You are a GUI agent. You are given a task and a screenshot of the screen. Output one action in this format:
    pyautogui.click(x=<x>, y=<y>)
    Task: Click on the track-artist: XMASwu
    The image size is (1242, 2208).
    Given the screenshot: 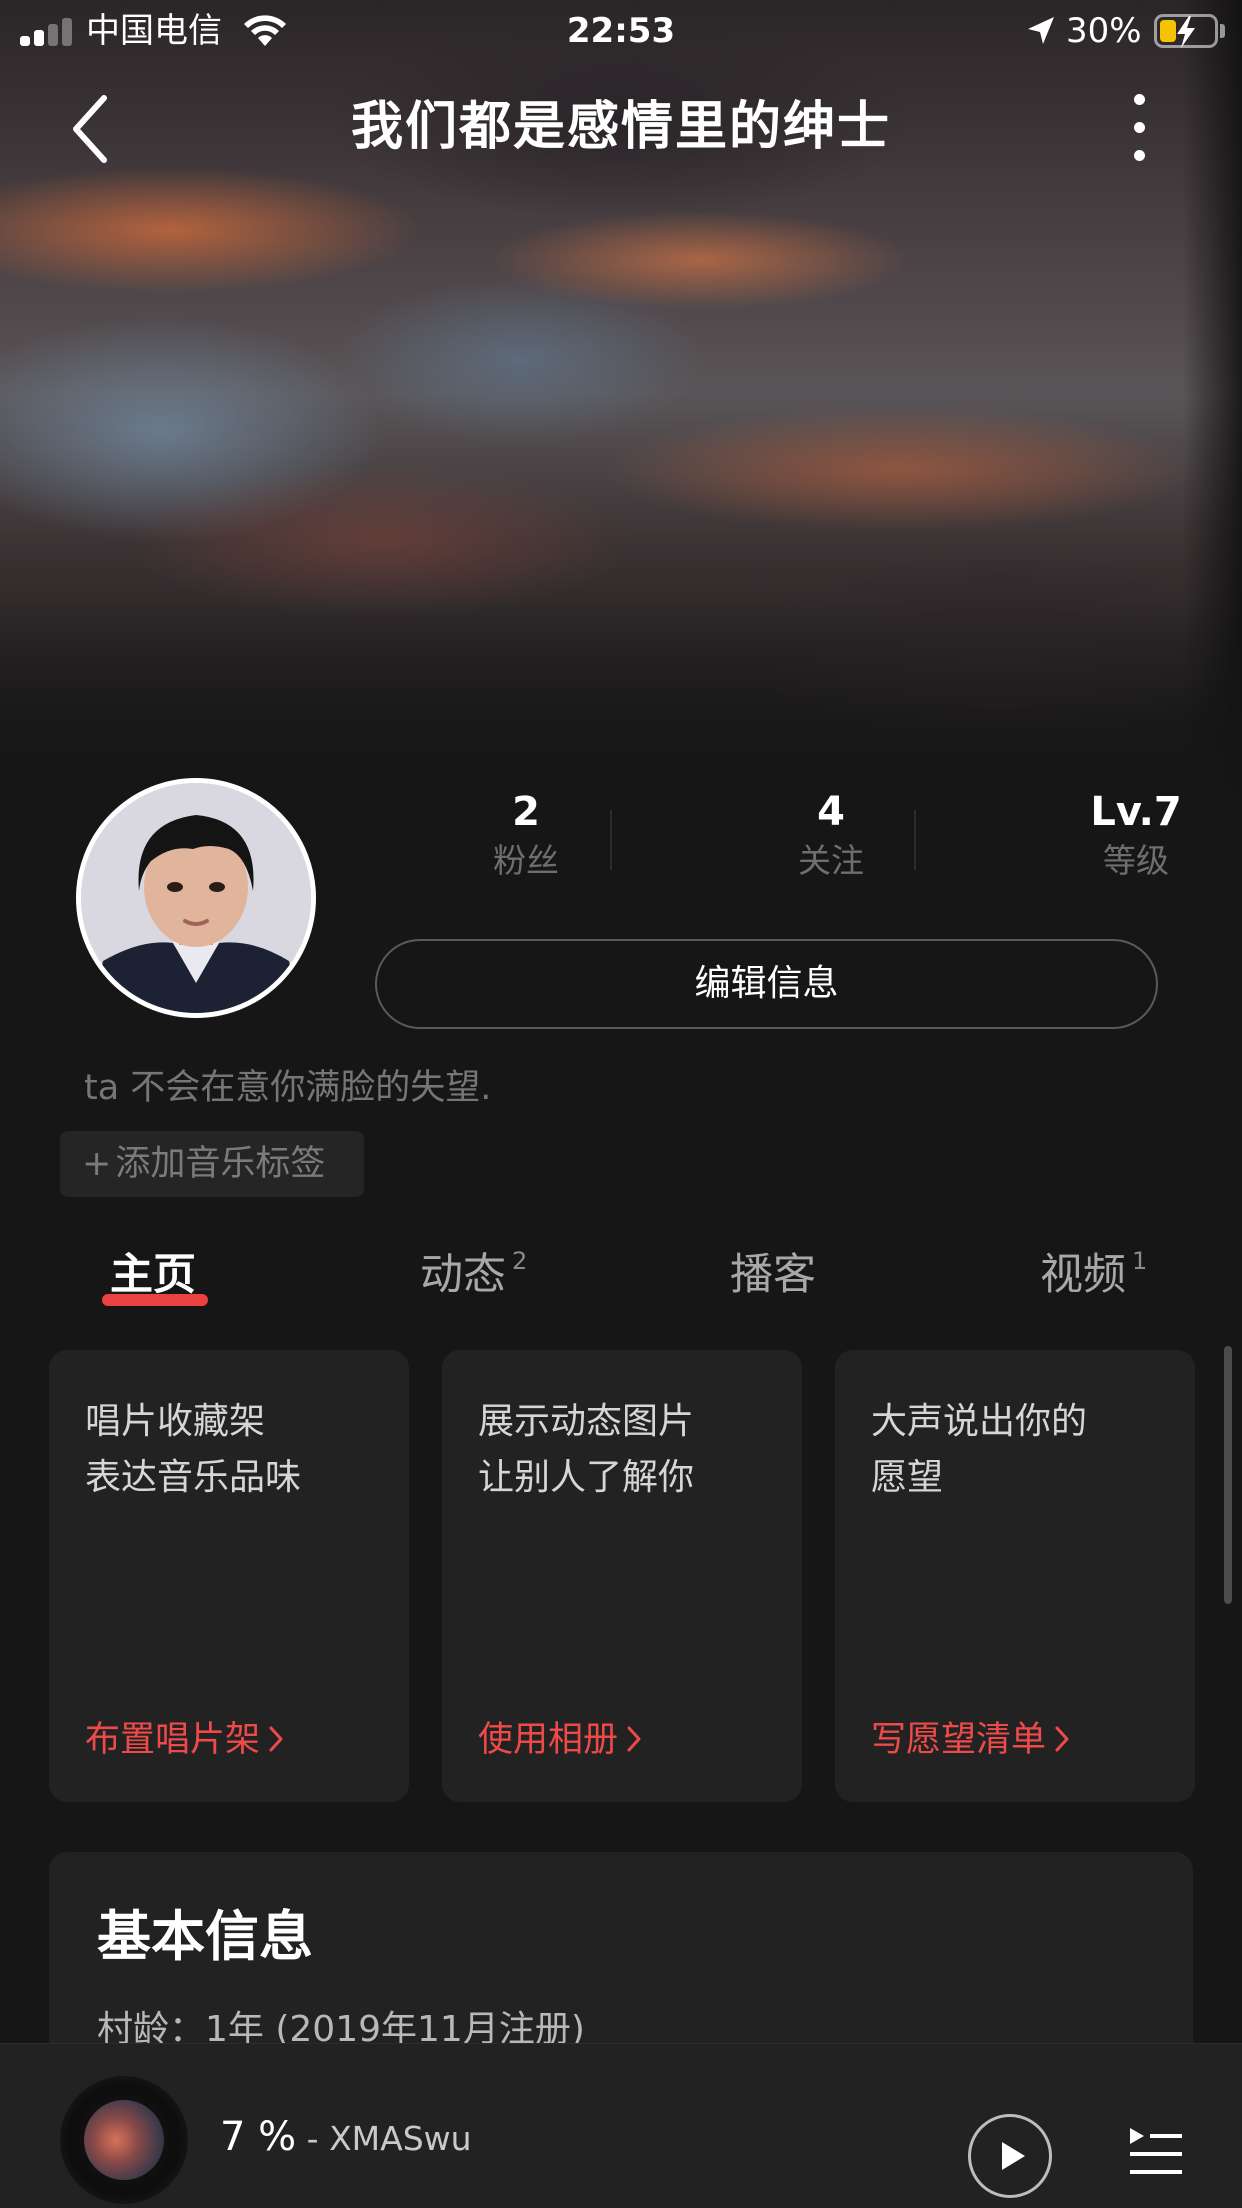 What is the action you would take?
    pyautogui.click(x=400, y=2138)
    